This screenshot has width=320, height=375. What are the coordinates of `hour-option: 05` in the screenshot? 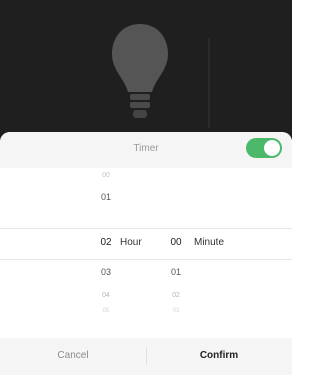 It's located at (106, 311).